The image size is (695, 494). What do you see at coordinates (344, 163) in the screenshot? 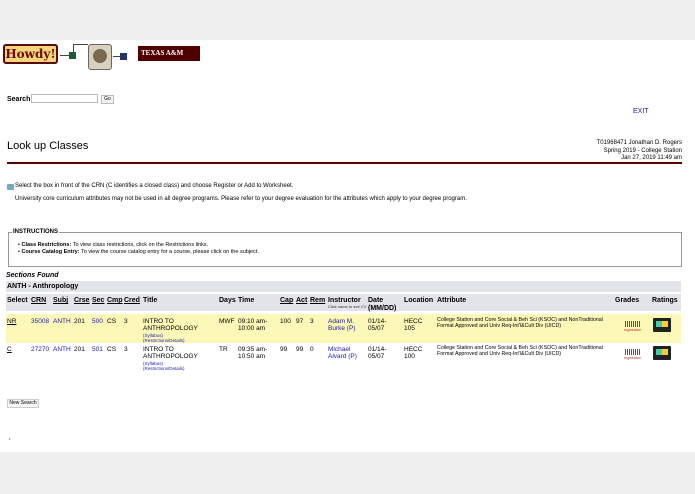
I see `header-divider` at bounding box center [344, 163].